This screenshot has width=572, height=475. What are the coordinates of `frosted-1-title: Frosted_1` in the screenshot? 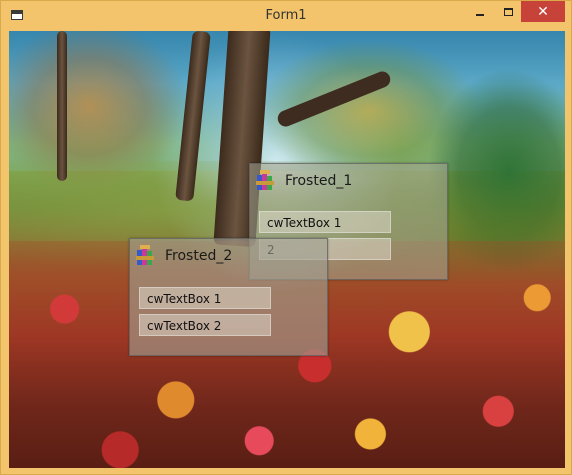 It's located at (319, 181).